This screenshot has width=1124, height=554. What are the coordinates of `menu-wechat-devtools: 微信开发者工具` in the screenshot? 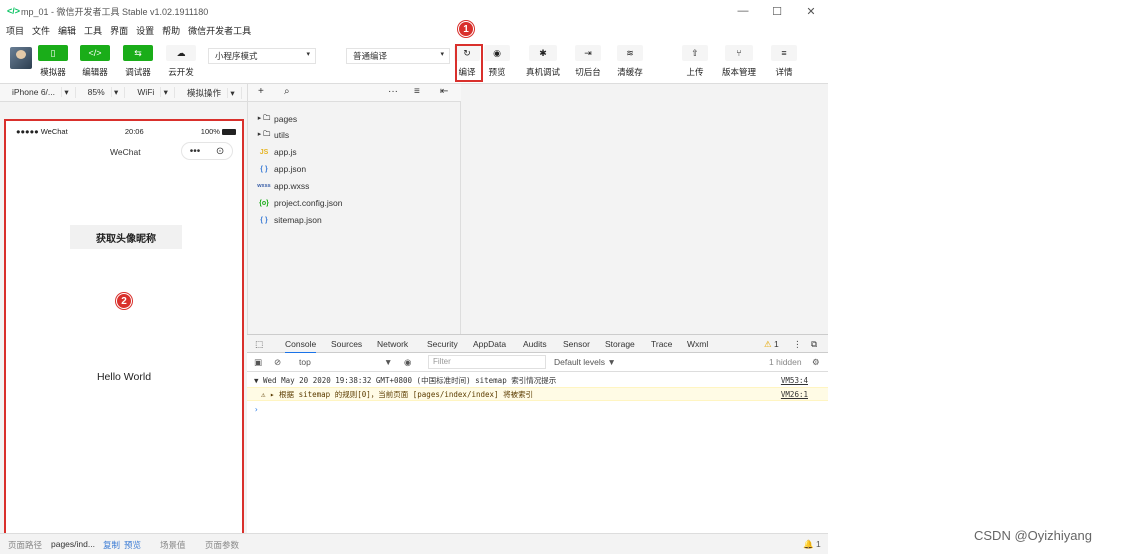 It's located at (219, 30).